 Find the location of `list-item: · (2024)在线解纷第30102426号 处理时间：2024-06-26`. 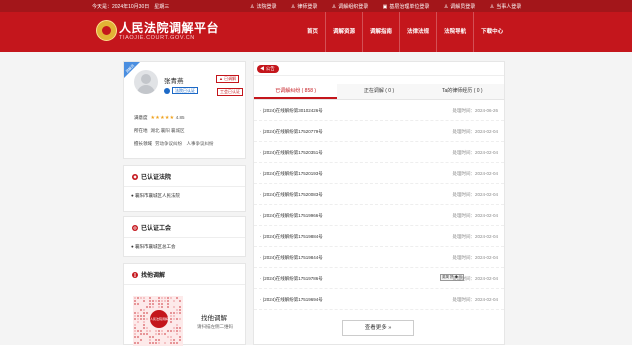

list-item: · (2024)在线解纷第30102426号 处理时间：2024-06-26 is located at coordinates (379, 110).